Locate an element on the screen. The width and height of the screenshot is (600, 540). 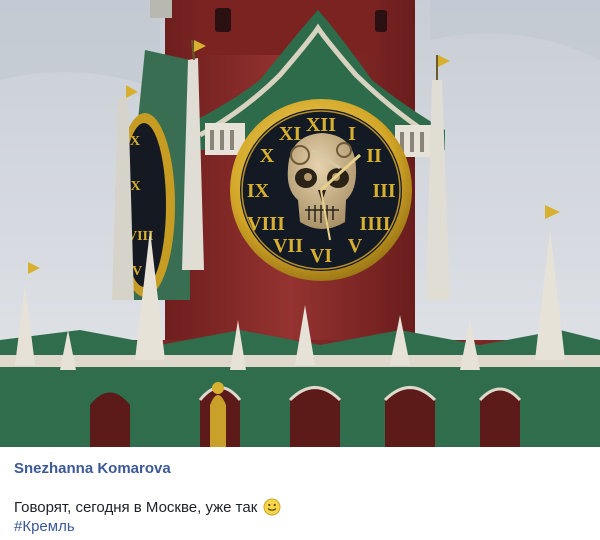
svg-text: XI is located at coordinates (290, 134).